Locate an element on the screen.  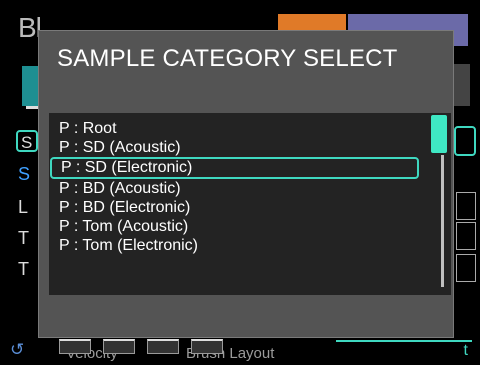
list-item-sd-electronic: P : SD (Electronic) is located at coordinates (234, 168).